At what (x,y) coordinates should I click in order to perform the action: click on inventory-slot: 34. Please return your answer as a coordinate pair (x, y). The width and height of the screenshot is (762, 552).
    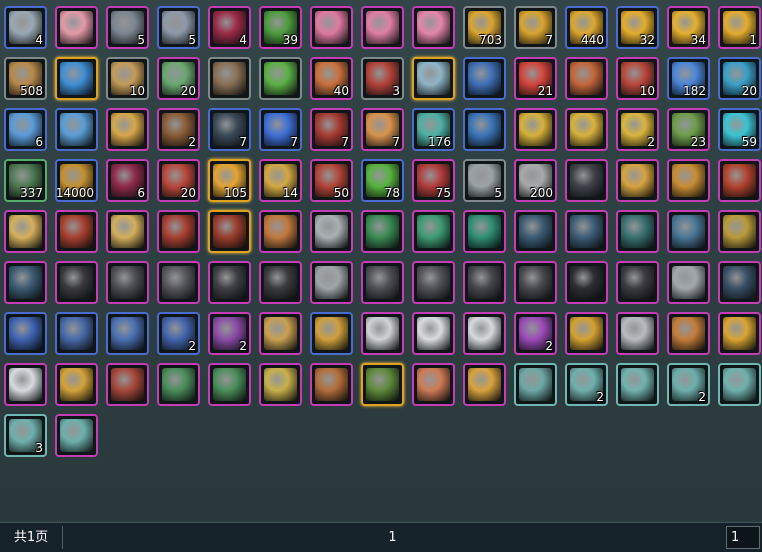
    Looking at the image, I should click on (688, 27).